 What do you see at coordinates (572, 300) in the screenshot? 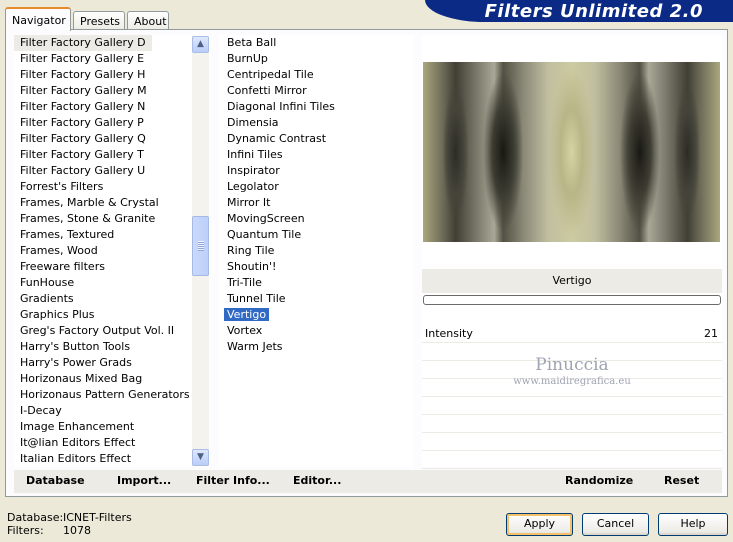
I see `progress-bar` at bounding box center [572, 300].